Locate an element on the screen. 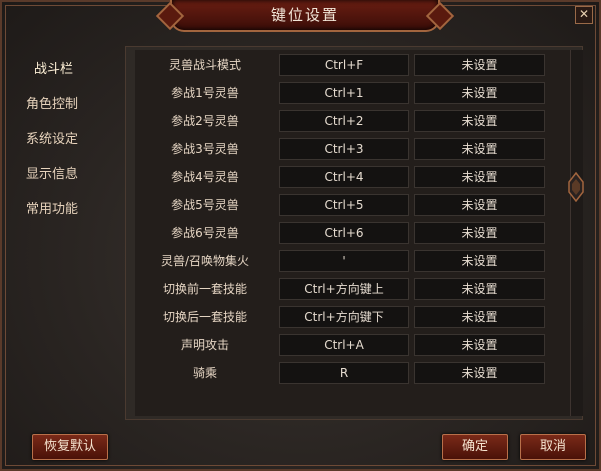  cancel-button: 取消 is located at coordinates (553, 447).